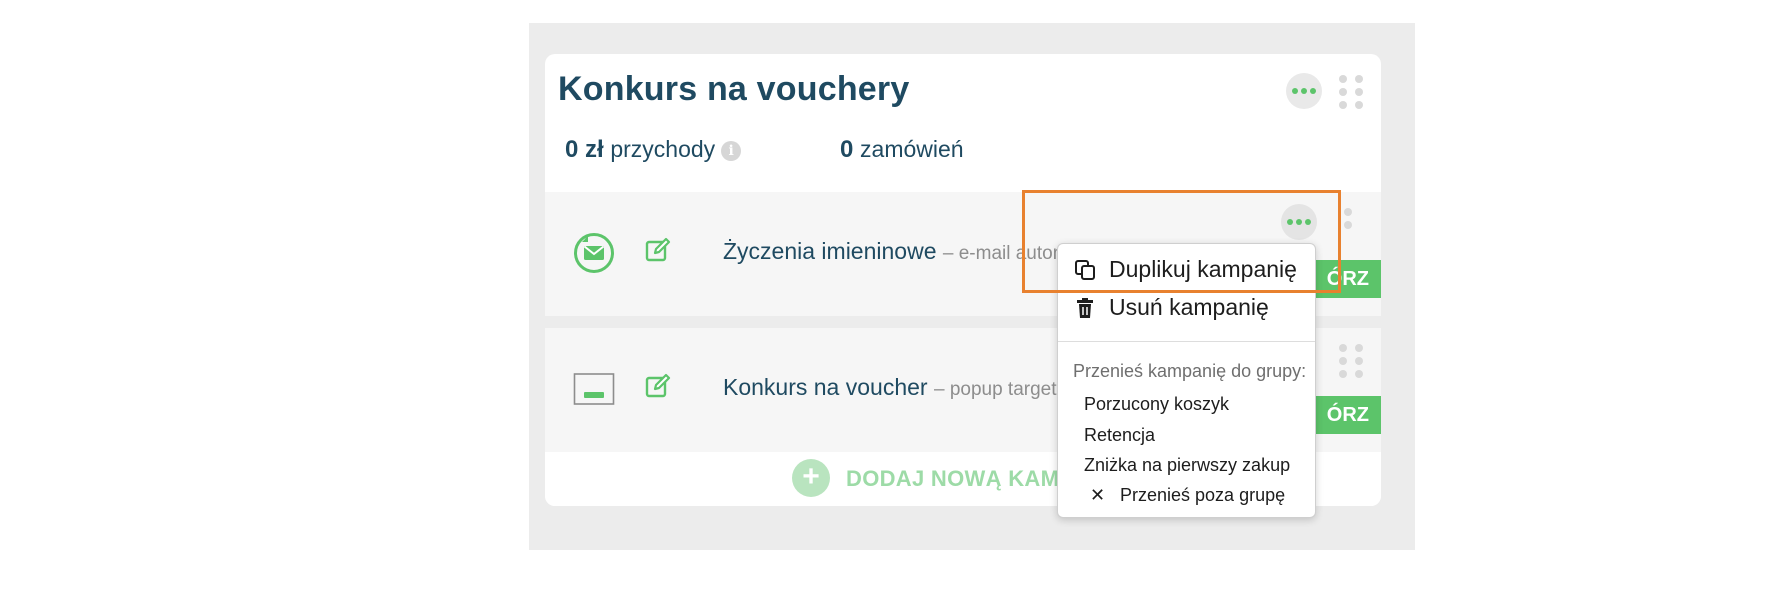 Image resolution: width=1776 pixels, height=592 pixels. I want to click on move-to-group-heading: Przenieś kampanię do grupy:, so click(1190, 371).